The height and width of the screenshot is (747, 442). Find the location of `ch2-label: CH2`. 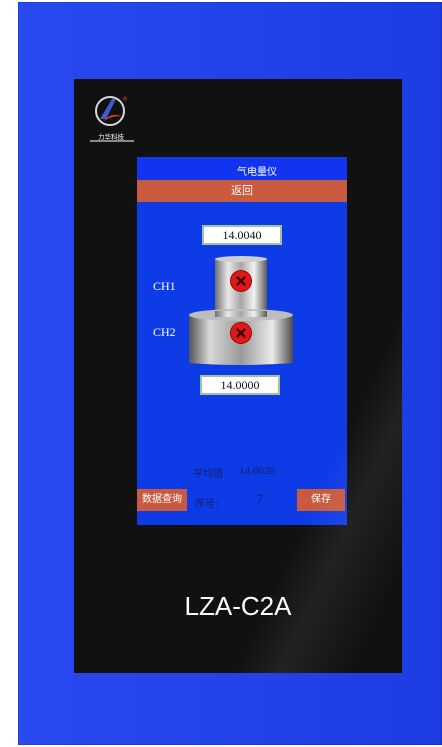

ch2-label: CH2 is located at coordinates (164, 332).